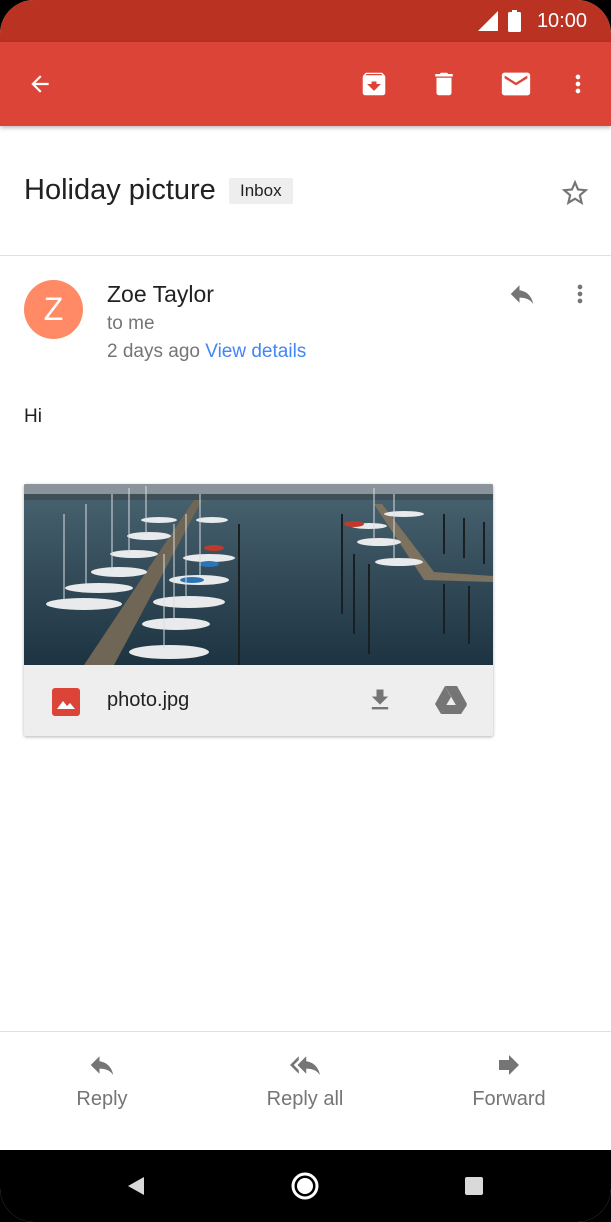 The image size is (611, 1222). I want to click on subject-row: Holiday picture Inbox, so click(305, 191).